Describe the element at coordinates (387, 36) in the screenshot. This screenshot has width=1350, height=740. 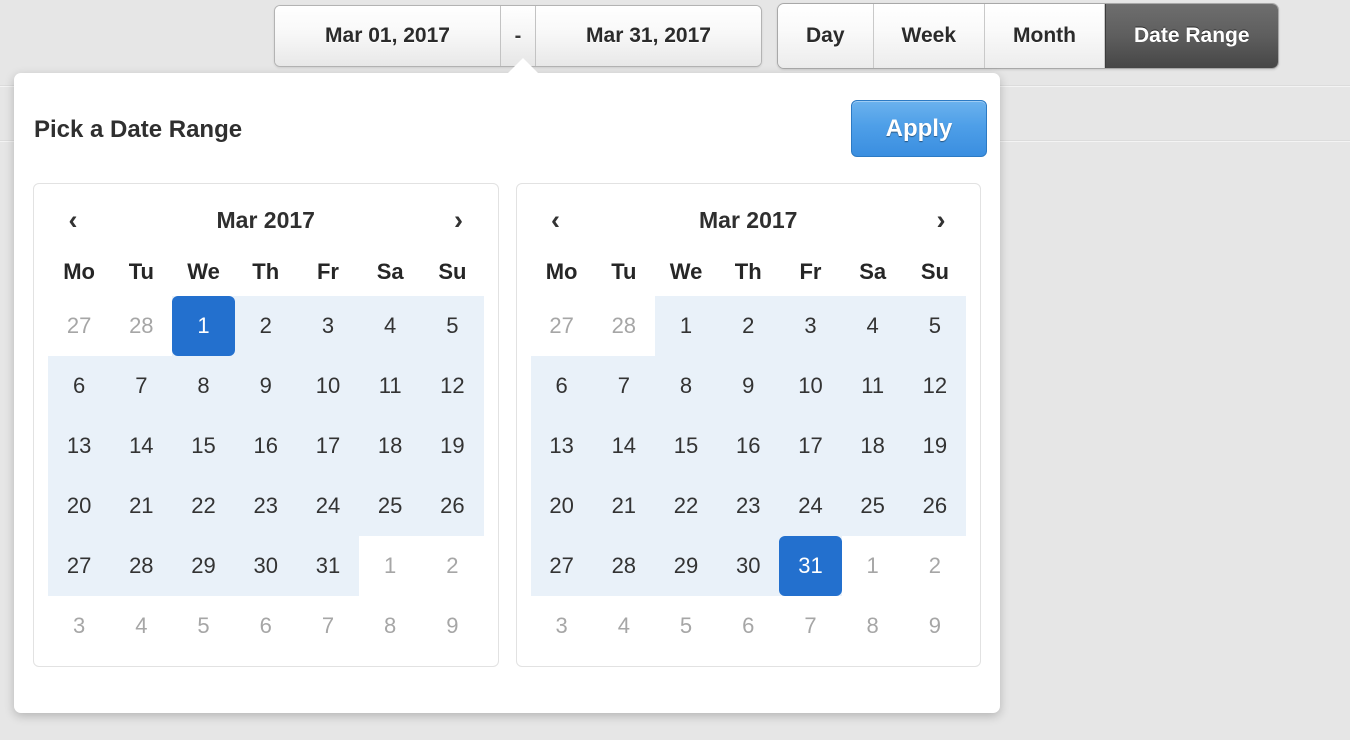
I see `date-range-start-field: Mar 01, 2017` at that location.